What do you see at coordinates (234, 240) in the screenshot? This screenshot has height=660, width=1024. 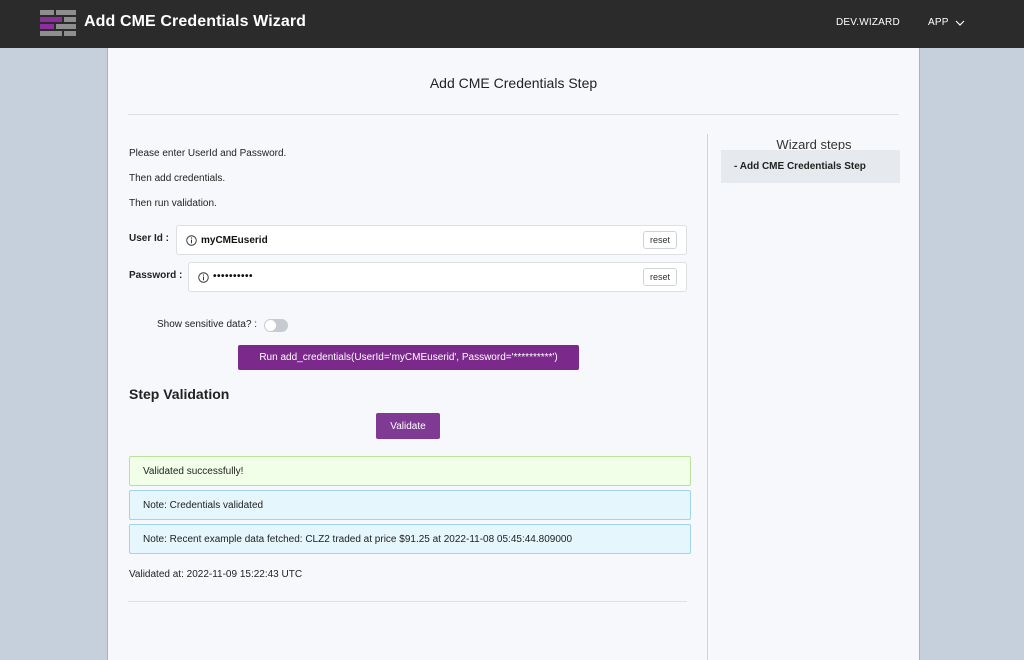 I see `userid-value: myCMEuserid` at bounding box center [234, 240].